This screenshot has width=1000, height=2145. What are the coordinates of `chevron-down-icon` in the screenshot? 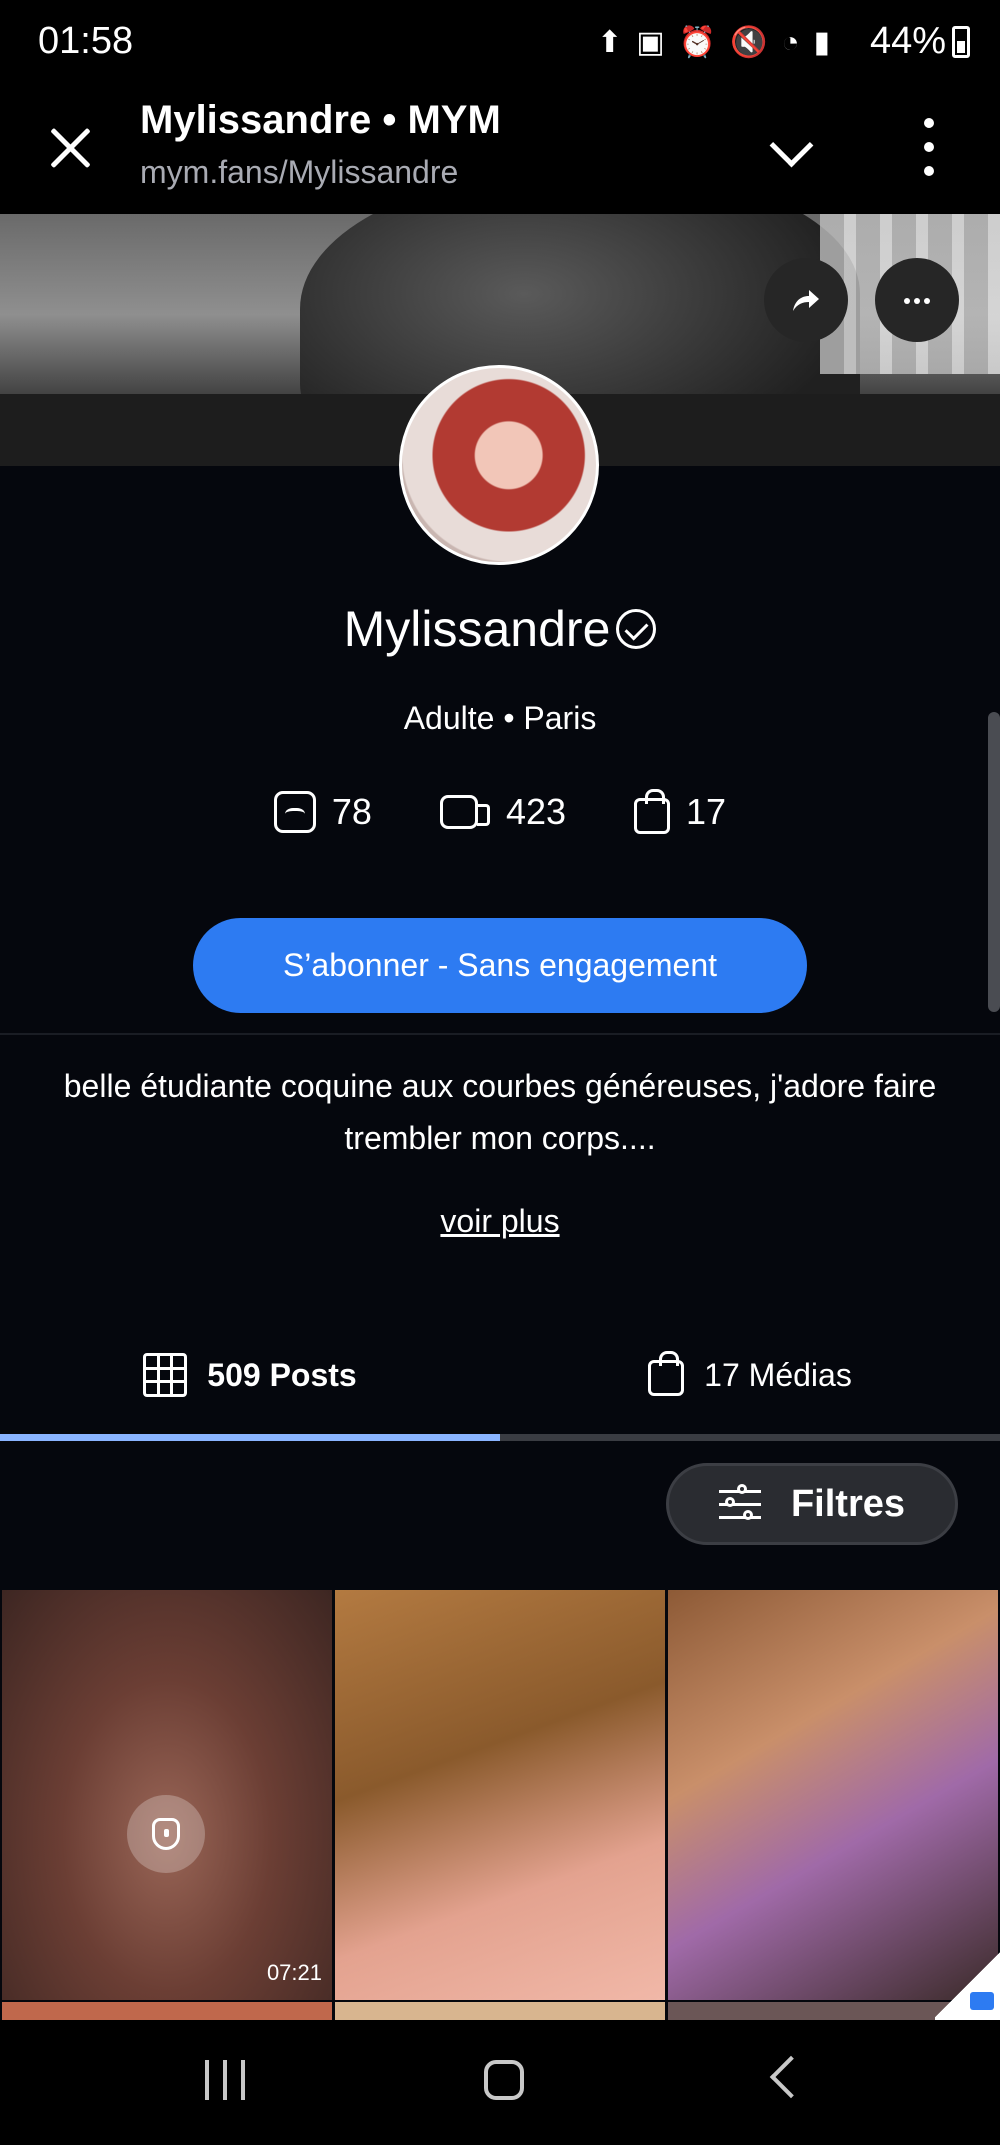 It's located at (790, 149).